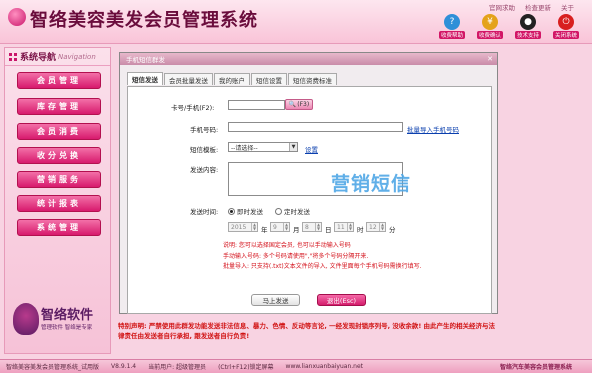 The image size is (592, 373). What do you see at coordinates (392, 230) in the screenshot?
I see `minute-unit: 分` at bounding box center [392, 230].